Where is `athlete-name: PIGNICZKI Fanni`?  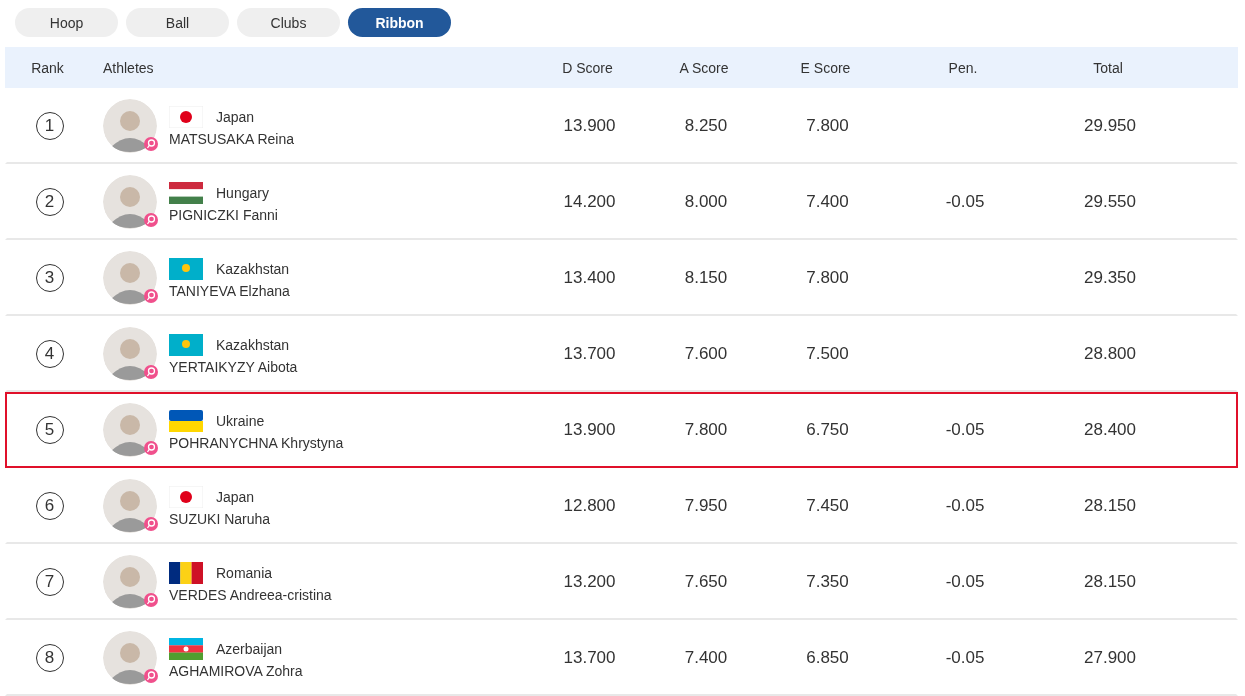
athlete-name: PIGNICZKI Fanni is located at coordinates (223, 214).